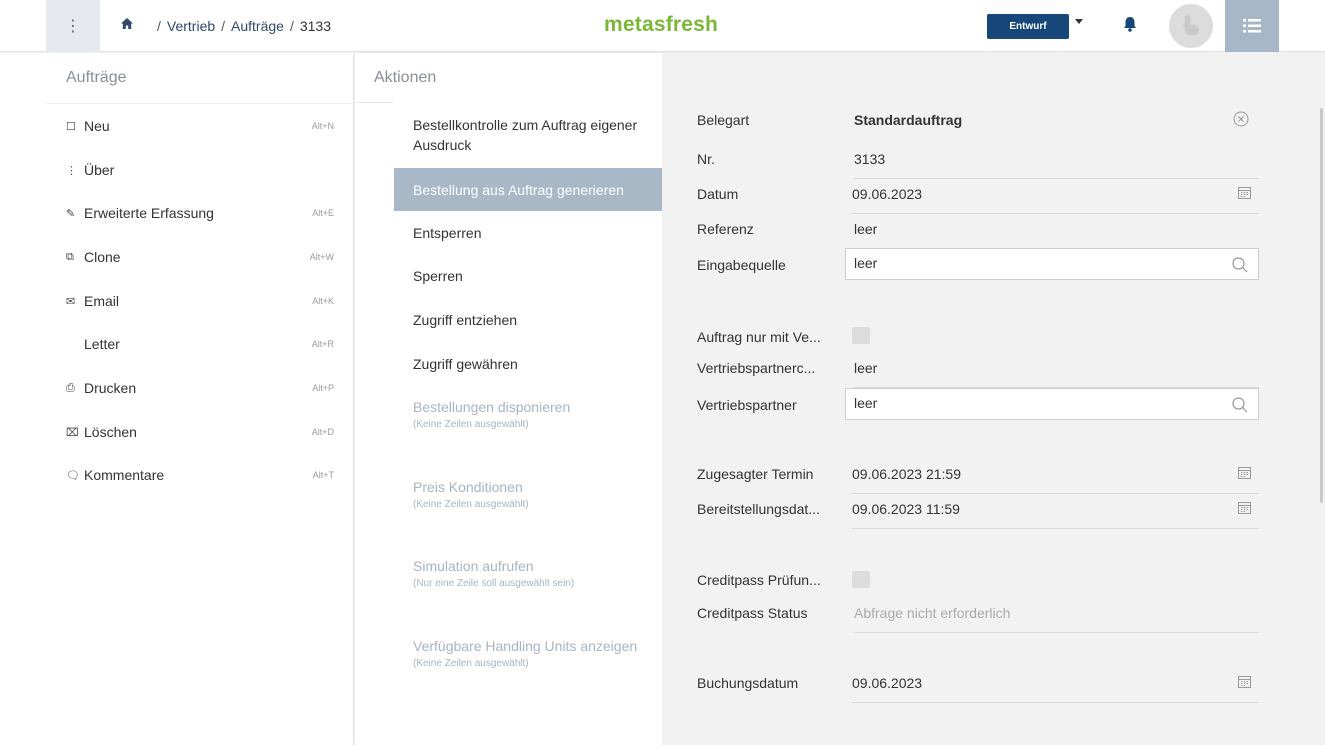 This screenshot has height=745, width=1325. What do you see at coordinates (1241, 119) in the screenshot?
I see `clear-icon` at bounding box center [1241, 119].